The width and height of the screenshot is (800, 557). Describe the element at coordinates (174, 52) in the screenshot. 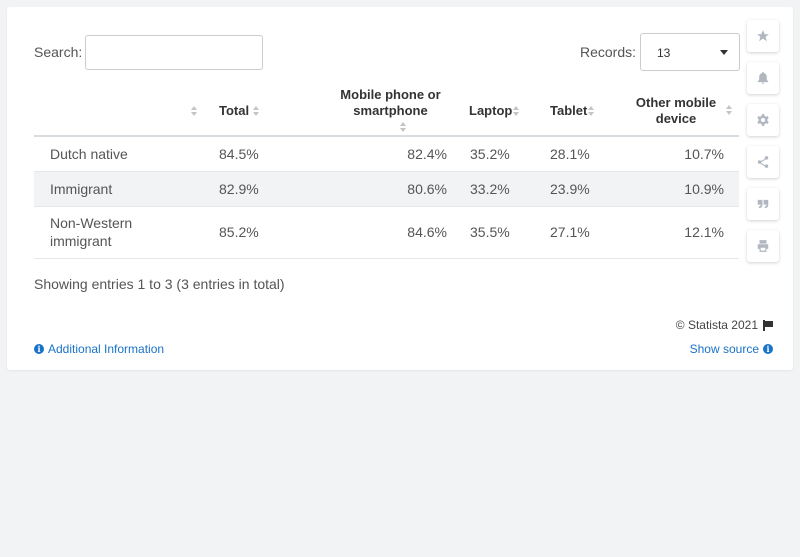

I see `search-input` at that location.